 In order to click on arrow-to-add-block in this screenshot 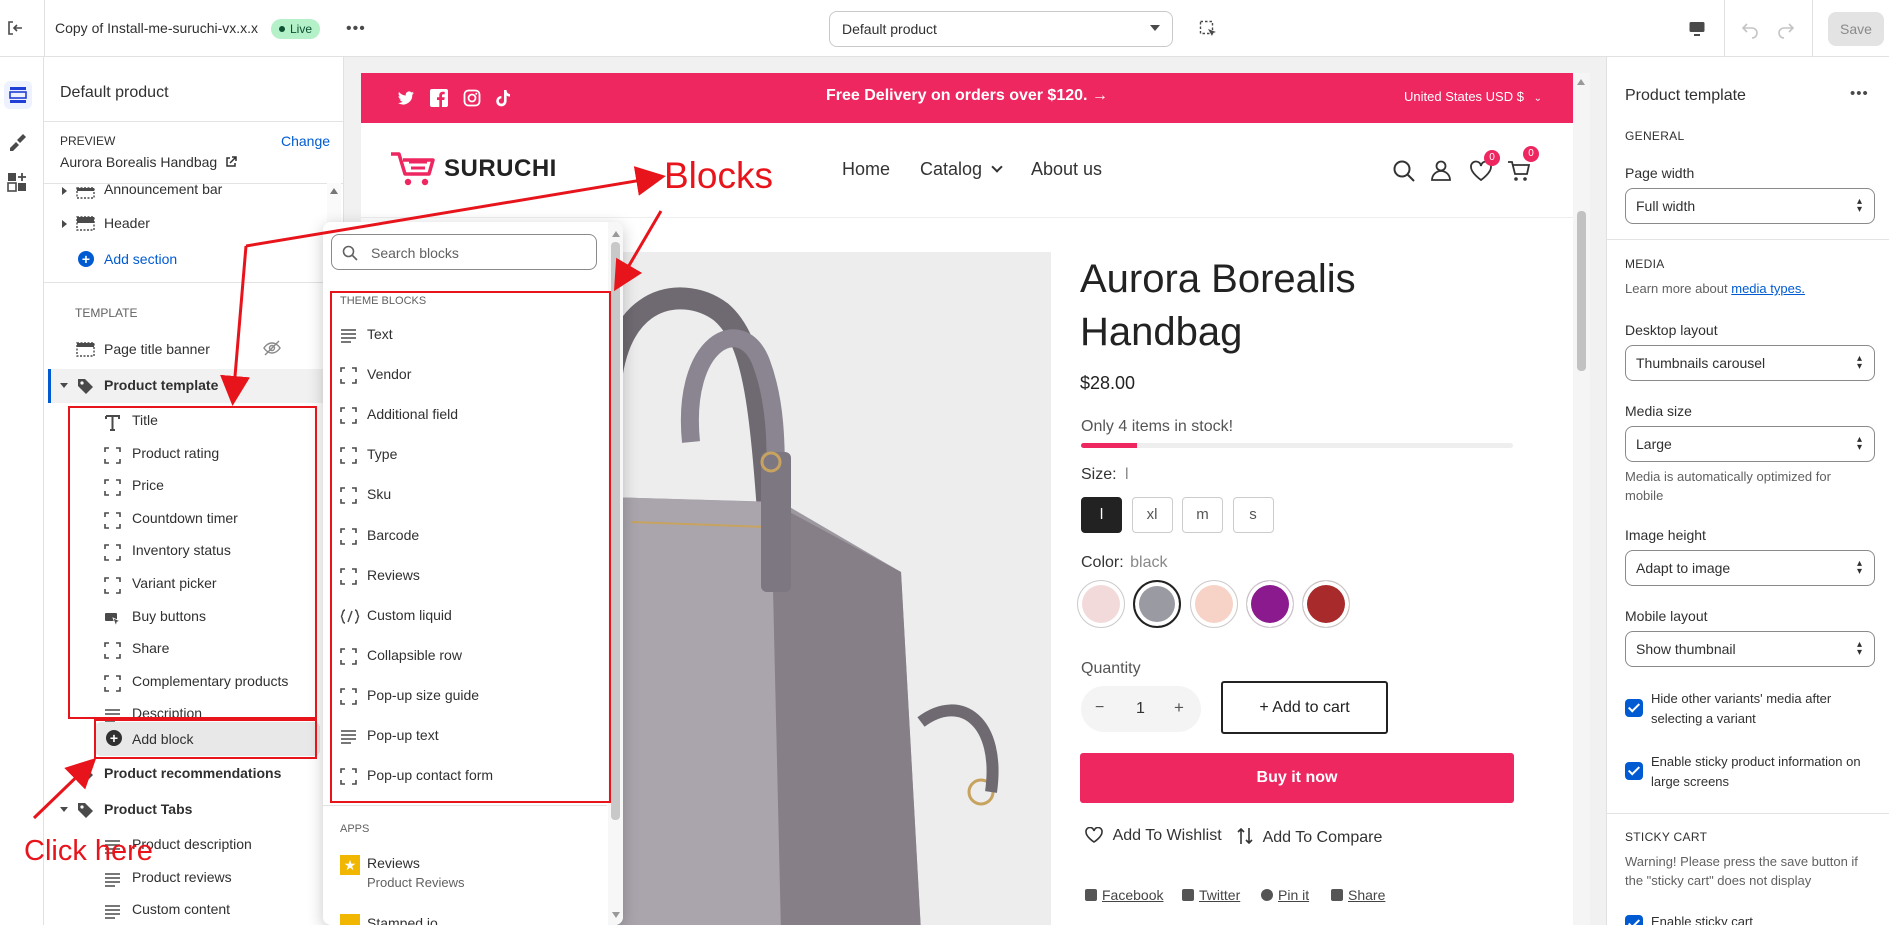, I will do `click(64, 788)`.